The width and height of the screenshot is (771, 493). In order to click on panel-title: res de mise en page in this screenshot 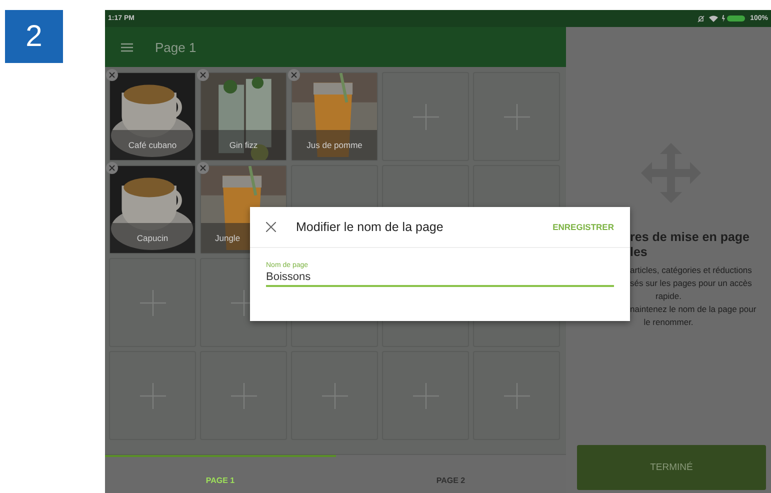, I will do `click(690, 237)`.